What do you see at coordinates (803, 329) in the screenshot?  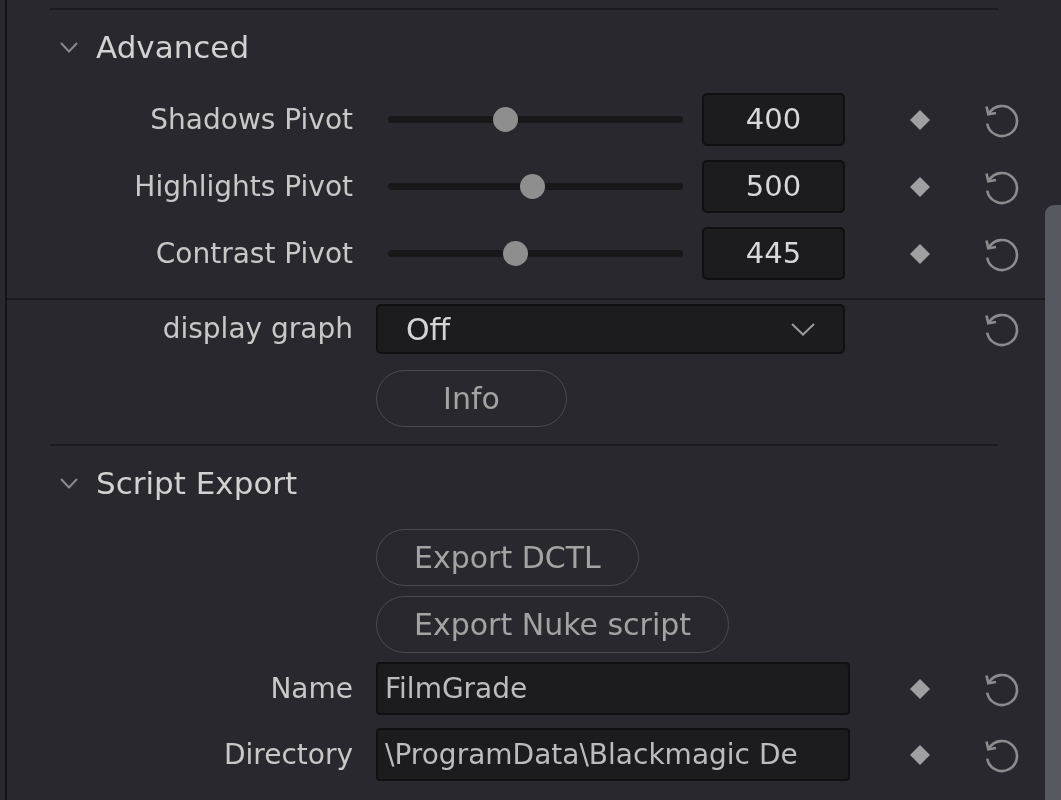 I see `caret-icon` at bounding box center [803, 329].